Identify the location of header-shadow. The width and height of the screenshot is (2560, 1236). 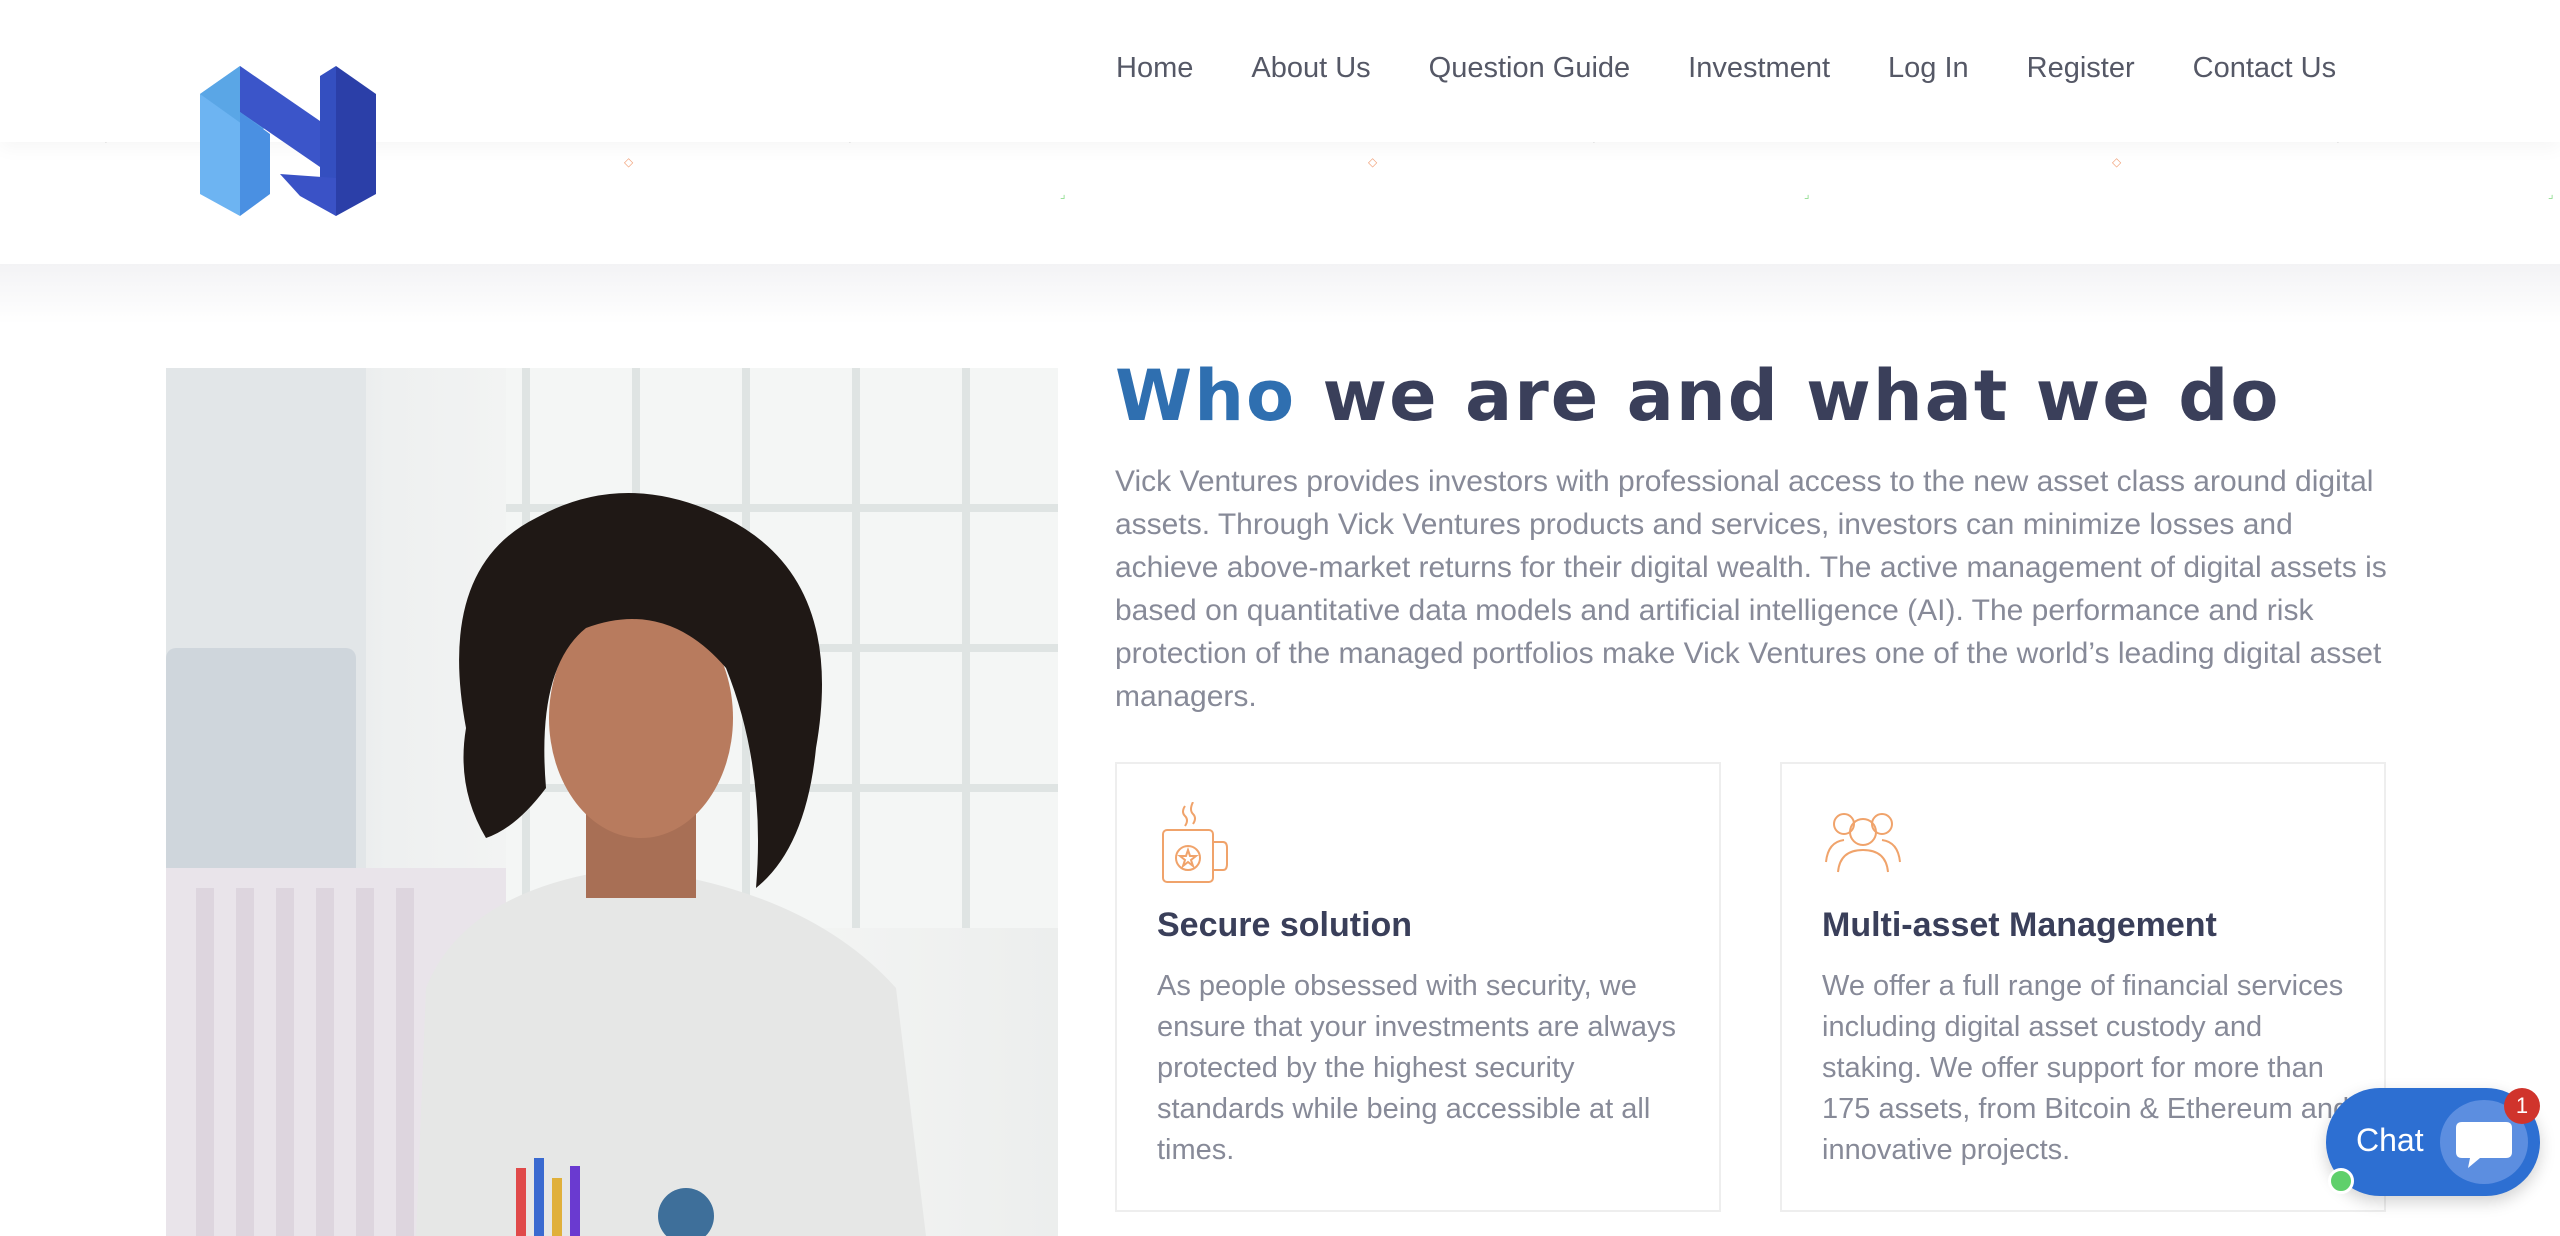
(1280, 294).